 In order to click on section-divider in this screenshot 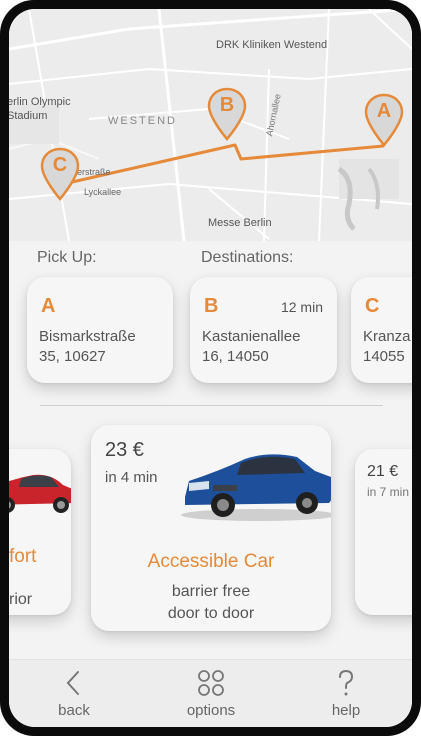, I will do `click(211, 405)`.